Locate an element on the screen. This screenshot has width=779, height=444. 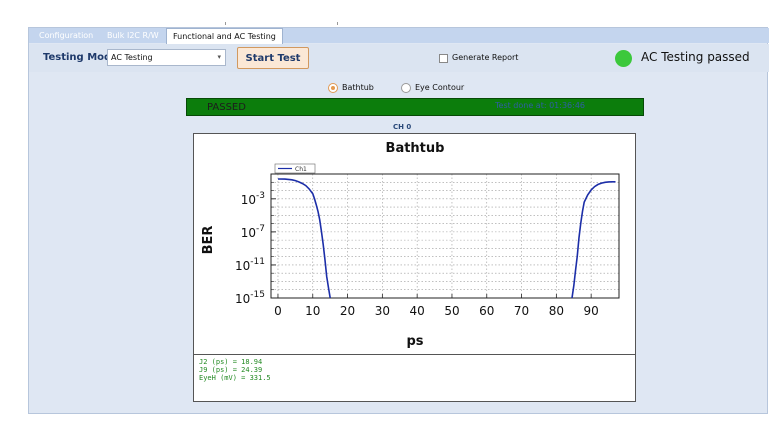
x-axis-label: ps is located at coordinates (414, 341).